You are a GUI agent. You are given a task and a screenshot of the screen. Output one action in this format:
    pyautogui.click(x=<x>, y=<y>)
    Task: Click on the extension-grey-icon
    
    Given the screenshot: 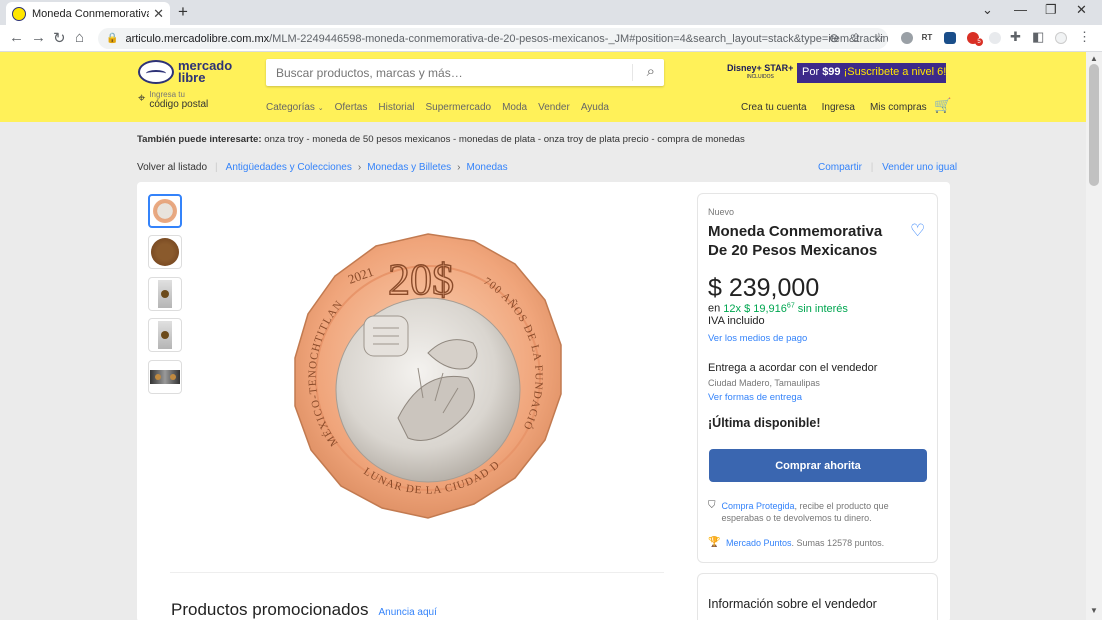 What is the action you would take?
    pyautogui.click(x=995, y=38)
    